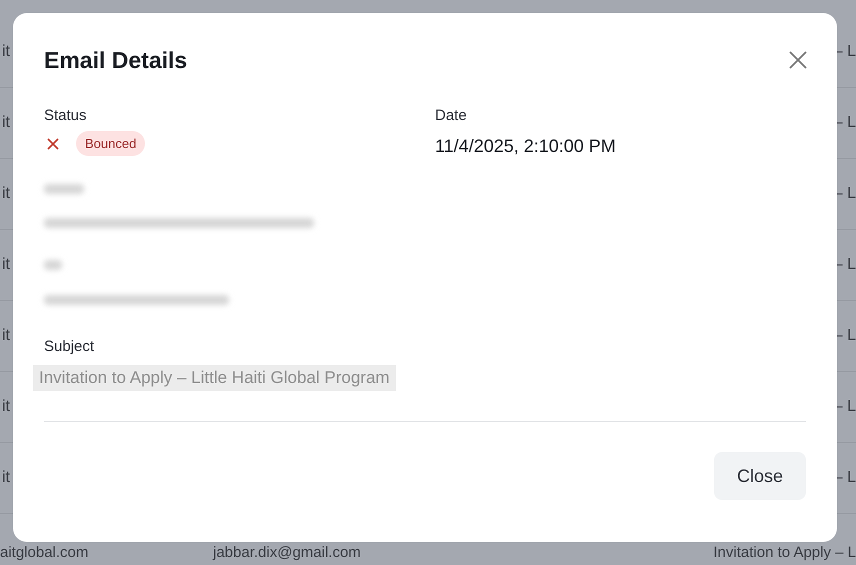 The width and height of the screenshot is (856, 565). What do you see at coordinates (66, 115) in the screenshot?
I see `field-label: Status` at bounding box center [66, 115].